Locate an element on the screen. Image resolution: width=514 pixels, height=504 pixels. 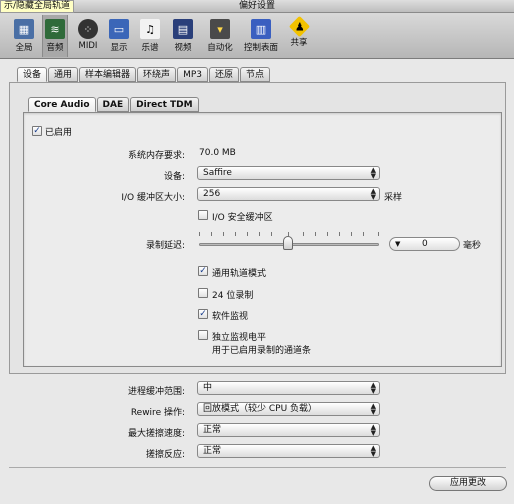
video-prefs-icon: ▤ is located at coordinates (183, 29).